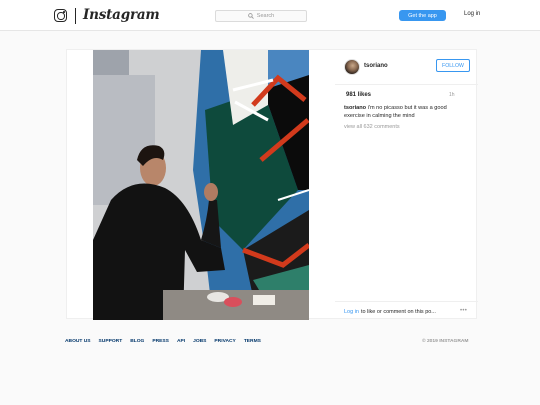  I want to click on search-icon, so click(250, 16).